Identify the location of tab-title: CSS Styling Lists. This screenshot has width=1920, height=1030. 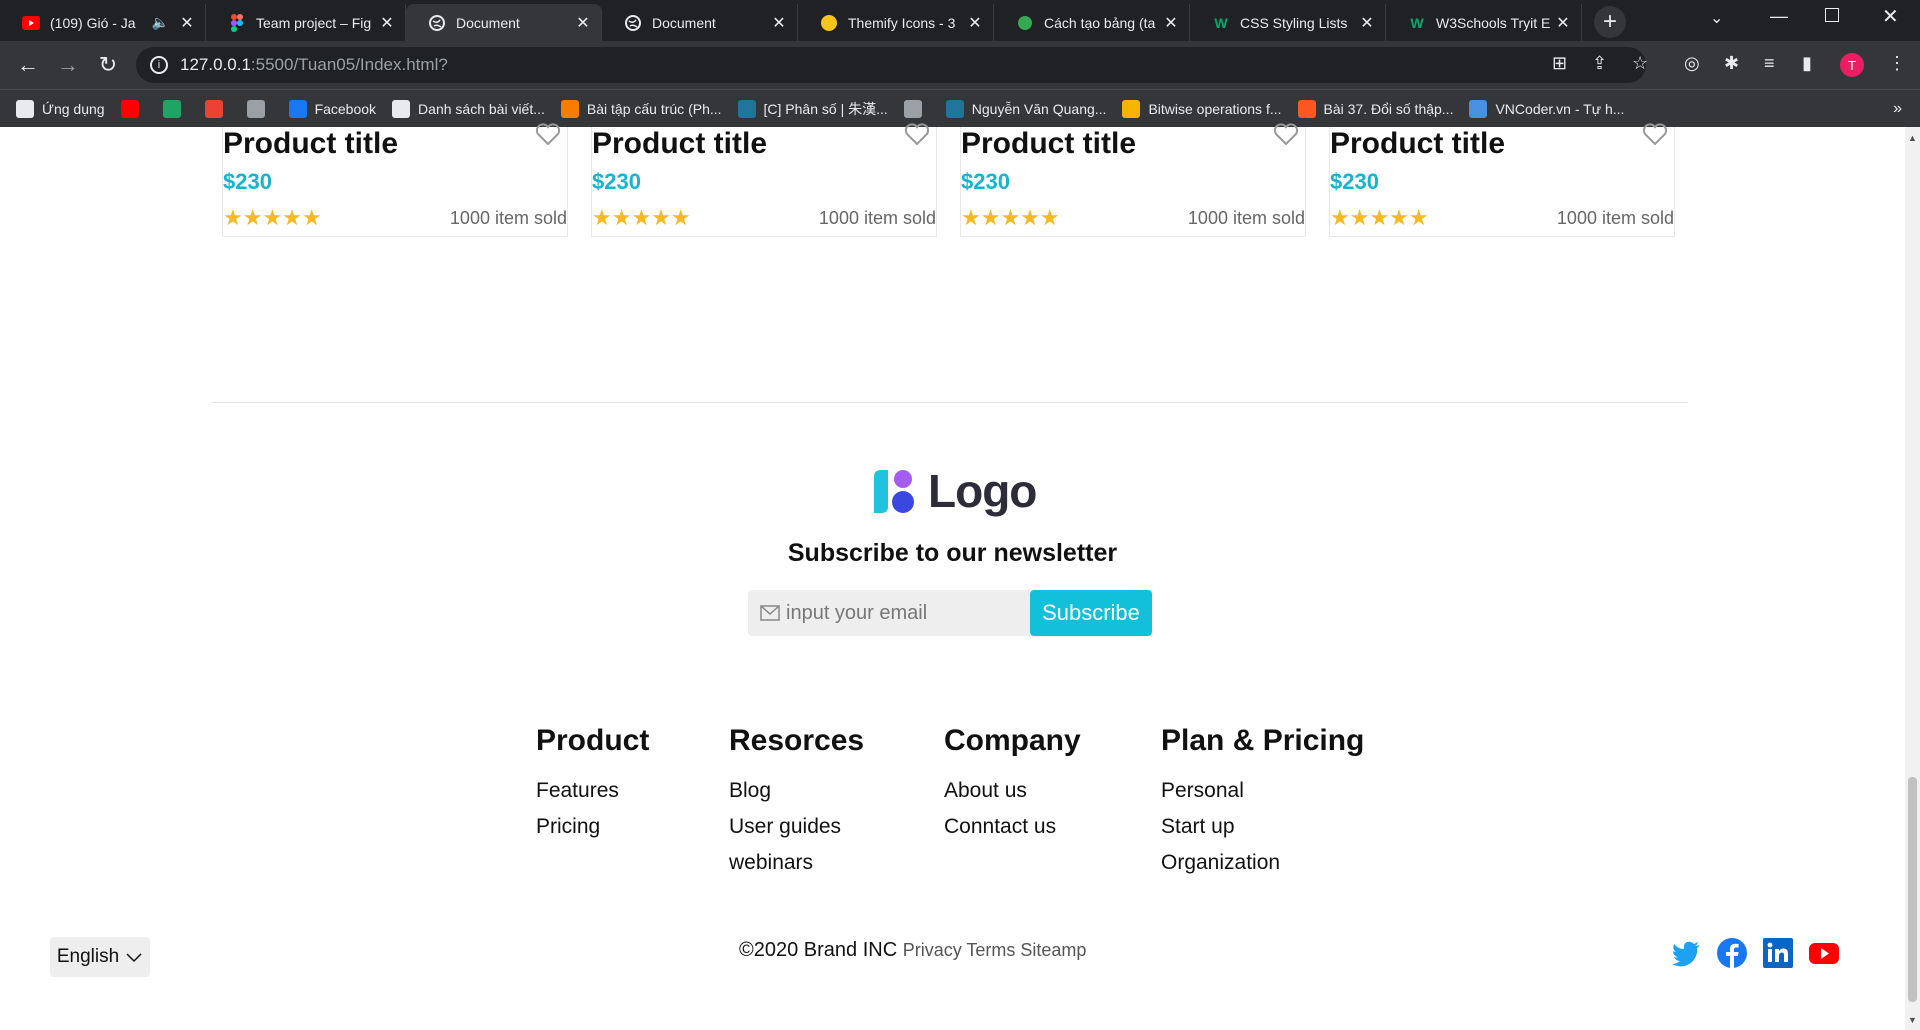
(1294, 22).